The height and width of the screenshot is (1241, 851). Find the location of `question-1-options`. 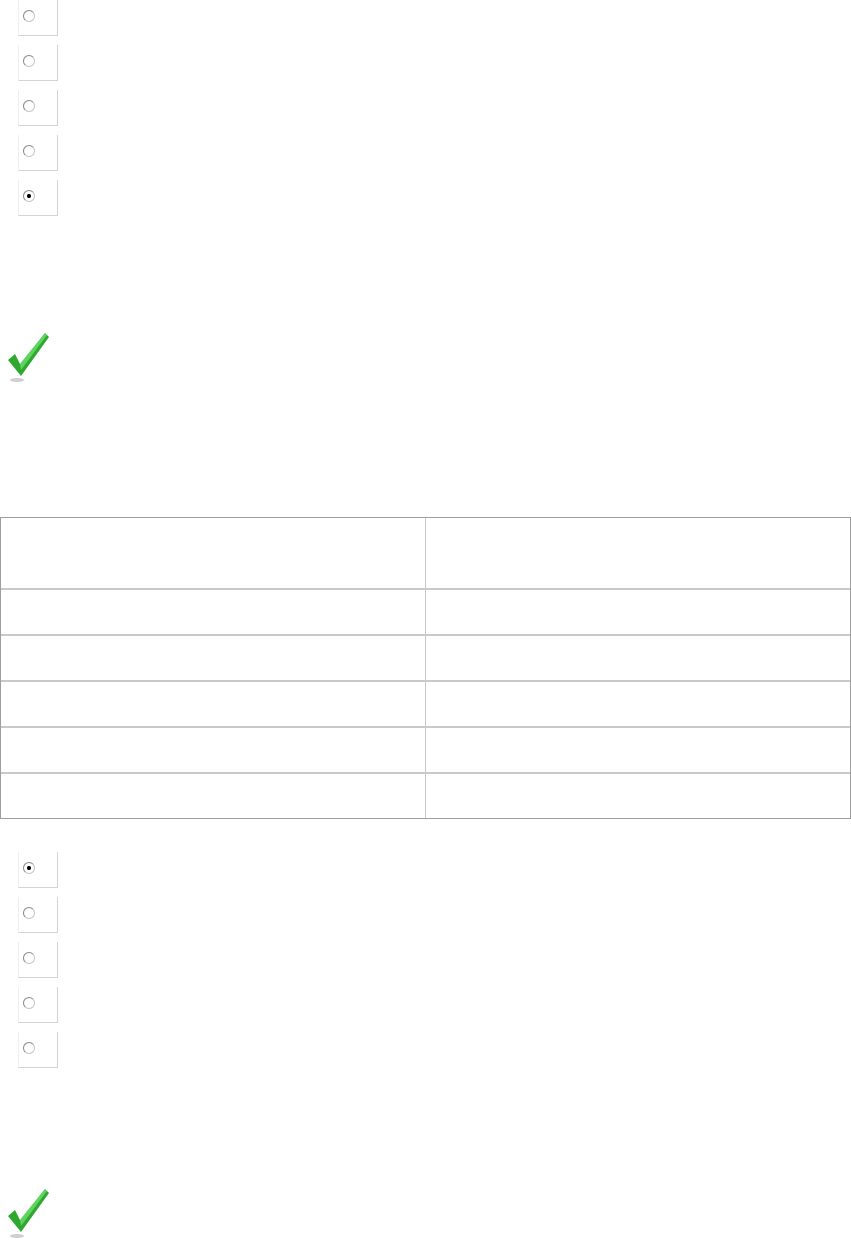

question-1-options is located at coordinates (39, 112).